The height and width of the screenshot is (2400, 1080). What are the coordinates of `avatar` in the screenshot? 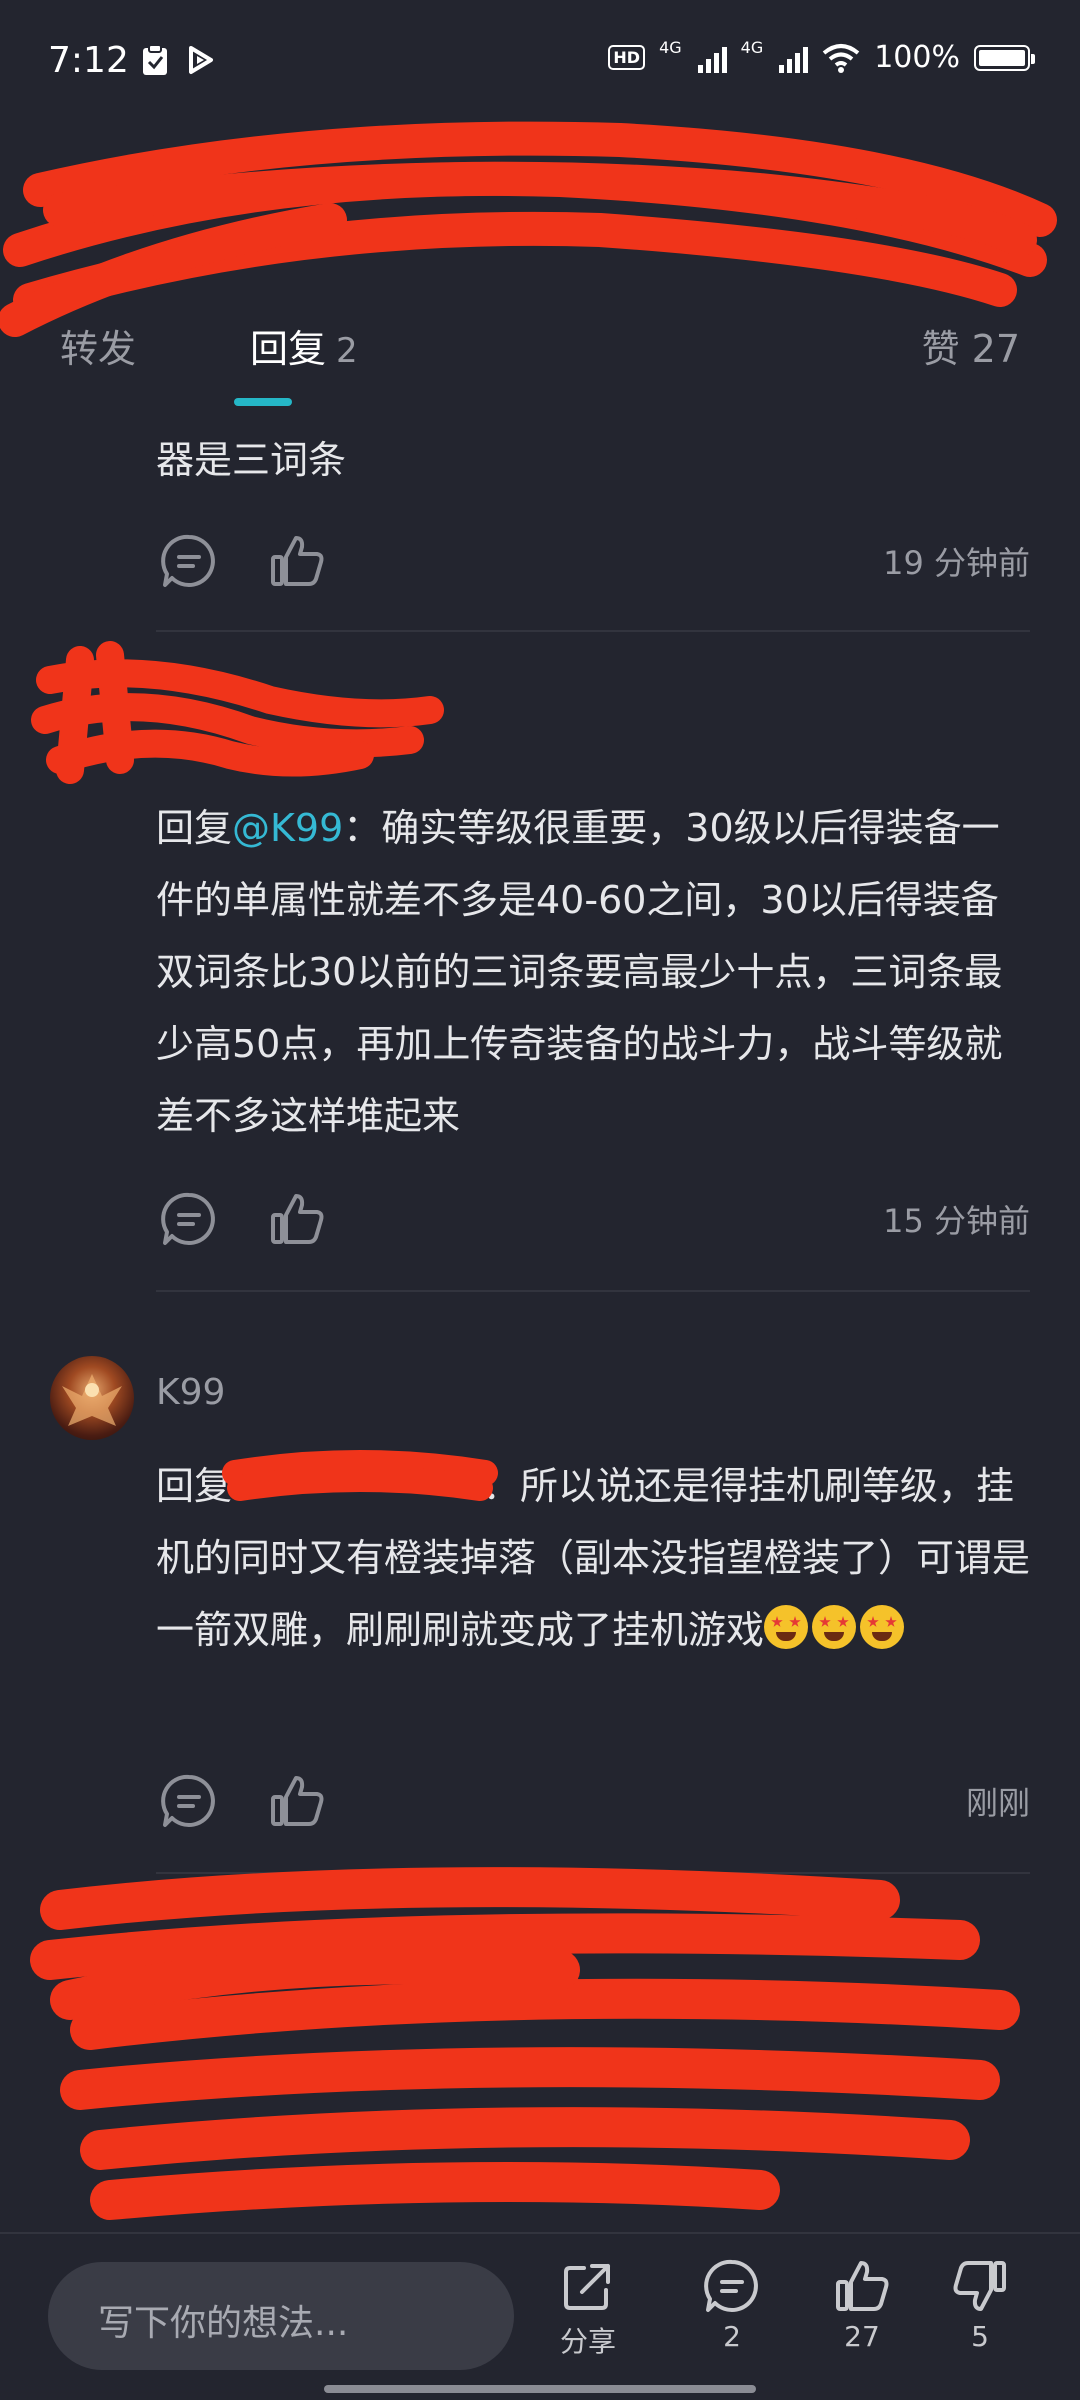 It's located at (92, 1398).